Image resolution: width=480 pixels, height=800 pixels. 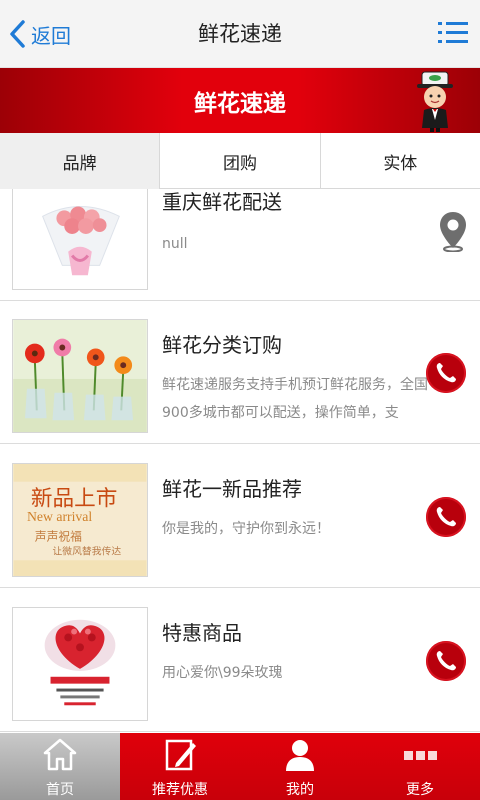 I want to click on nav-home-label: 首页, so click(x=60, y=790).